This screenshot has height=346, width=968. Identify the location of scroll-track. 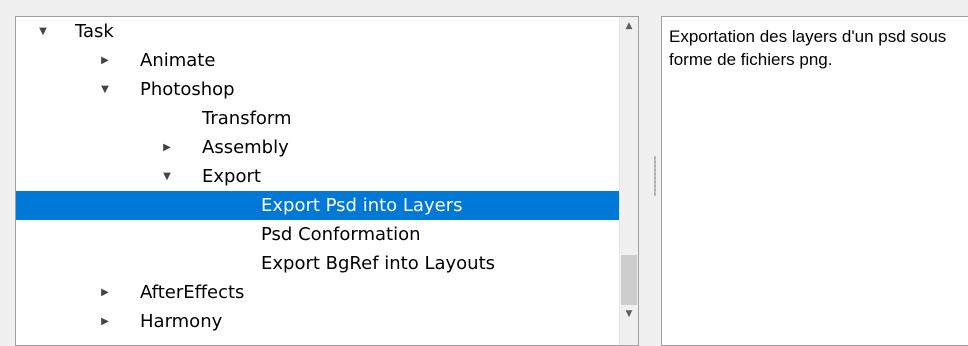
(629, 170).